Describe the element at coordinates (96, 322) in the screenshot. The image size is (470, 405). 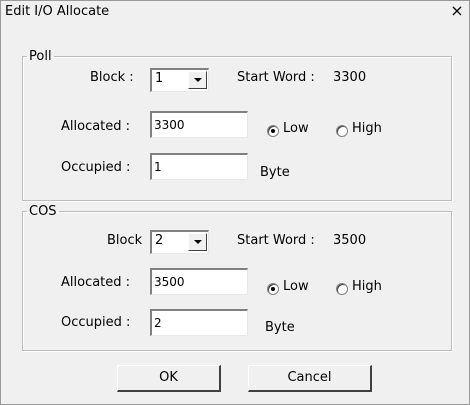
I see `cos-occupied-label: Occupied :` at that location.